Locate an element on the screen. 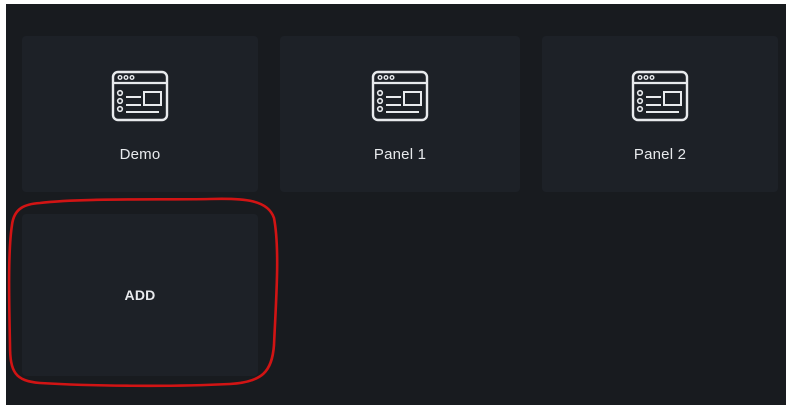 This screenshot has height=405, width=786. add-tile-button: ADD is located at coordinates (140, 295).